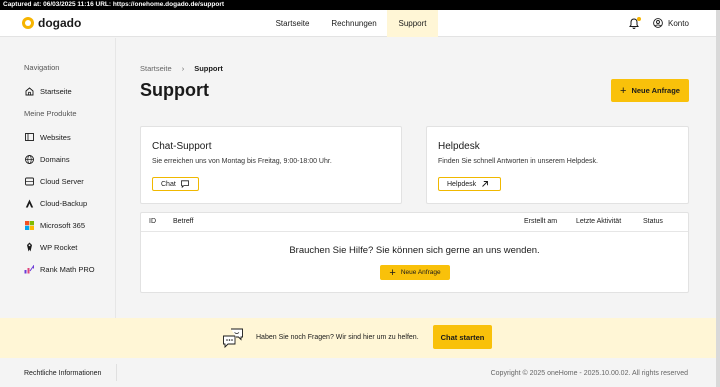 The width and height of the screenshot is (720, 387). Describe the element at coordinates (292, 23) in the screenshot. I see `tab-startseite: Startseite` at that location.